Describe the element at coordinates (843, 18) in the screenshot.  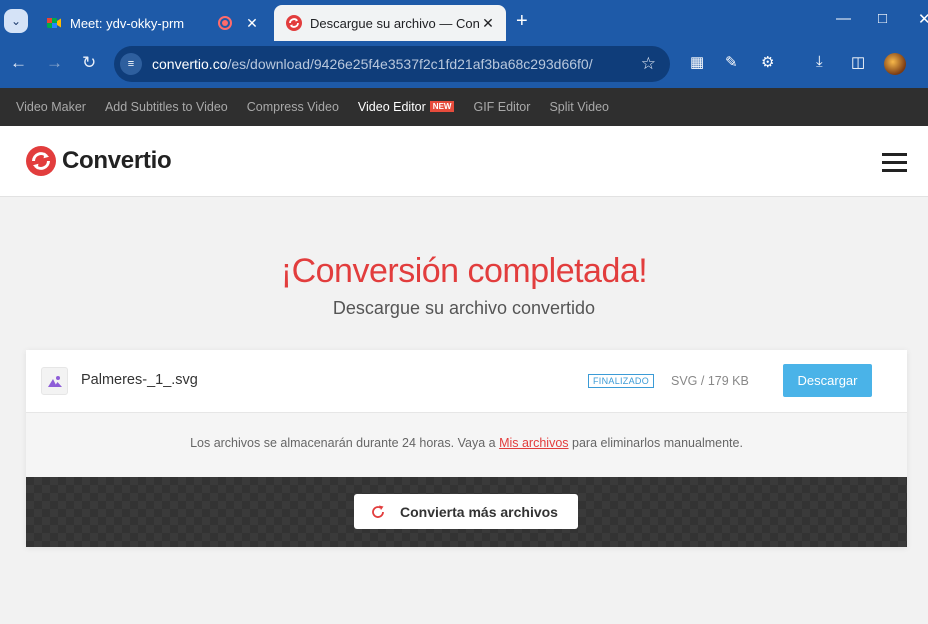
I see `minimize-icon: —` at that location.